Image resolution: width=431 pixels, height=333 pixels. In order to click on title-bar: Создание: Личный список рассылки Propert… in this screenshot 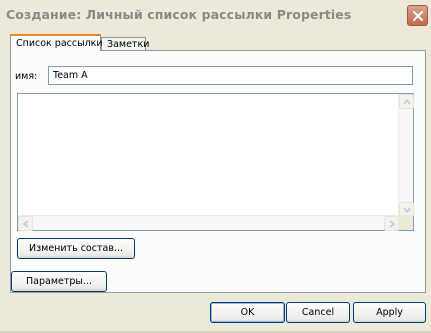, I will do `click(215, 15)`.